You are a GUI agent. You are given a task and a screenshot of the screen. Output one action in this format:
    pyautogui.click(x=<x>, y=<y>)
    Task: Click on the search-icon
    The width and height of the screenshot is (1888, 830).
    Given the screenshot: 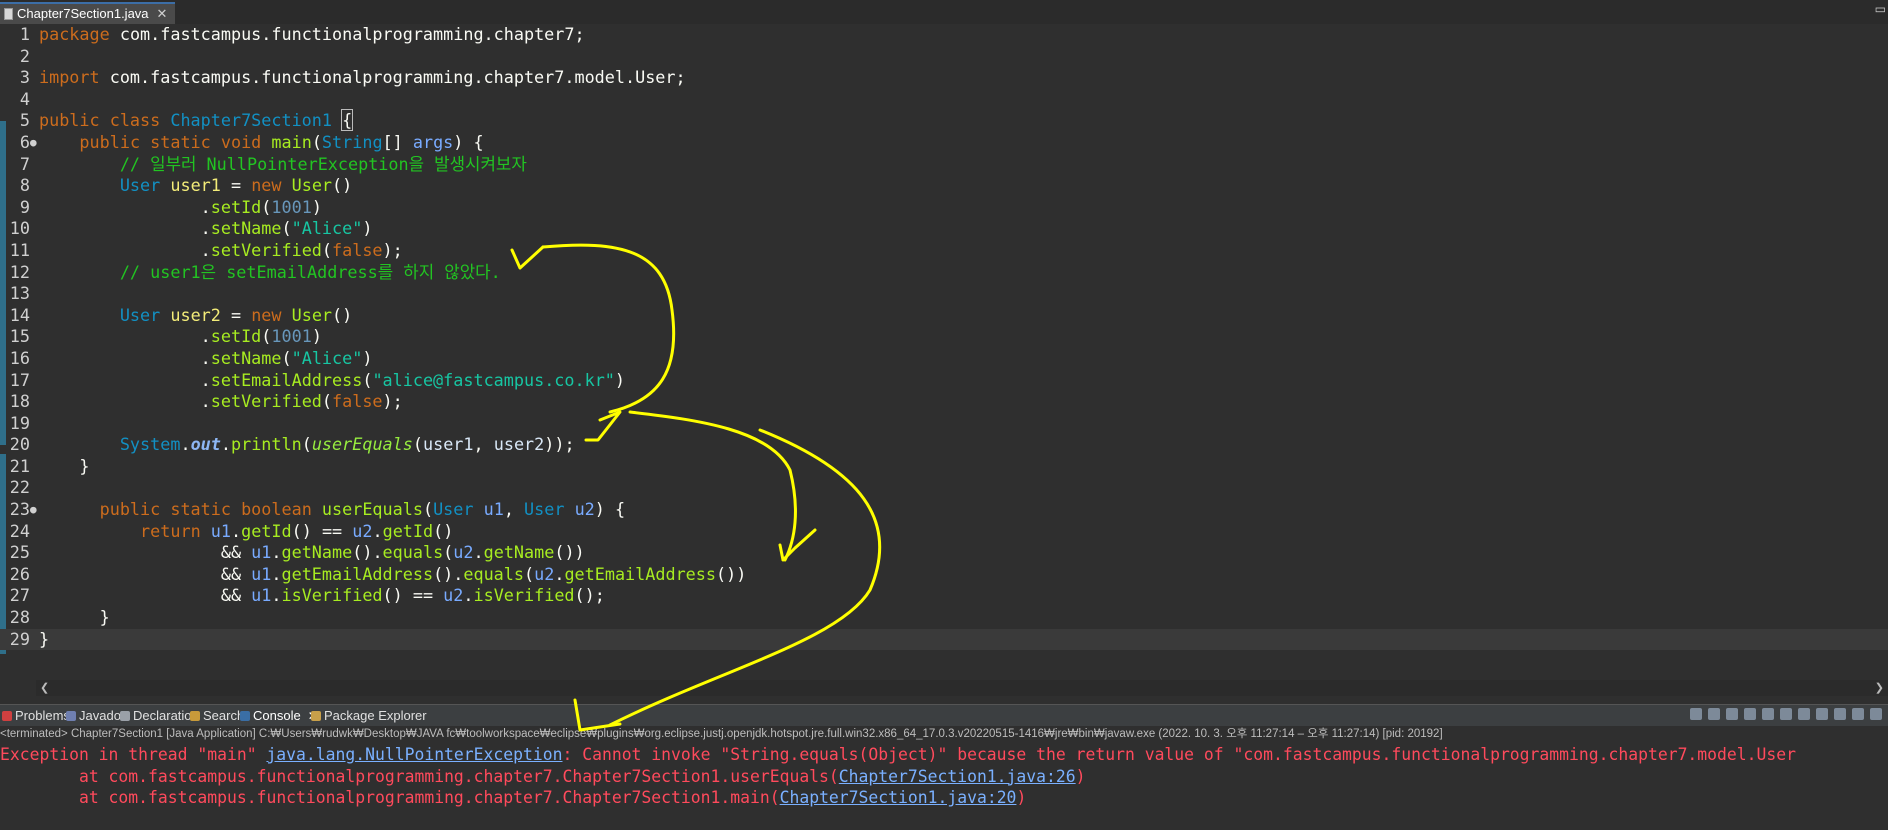 What is the action you would take?
    pyautogui.click(x=195, y=716)
    